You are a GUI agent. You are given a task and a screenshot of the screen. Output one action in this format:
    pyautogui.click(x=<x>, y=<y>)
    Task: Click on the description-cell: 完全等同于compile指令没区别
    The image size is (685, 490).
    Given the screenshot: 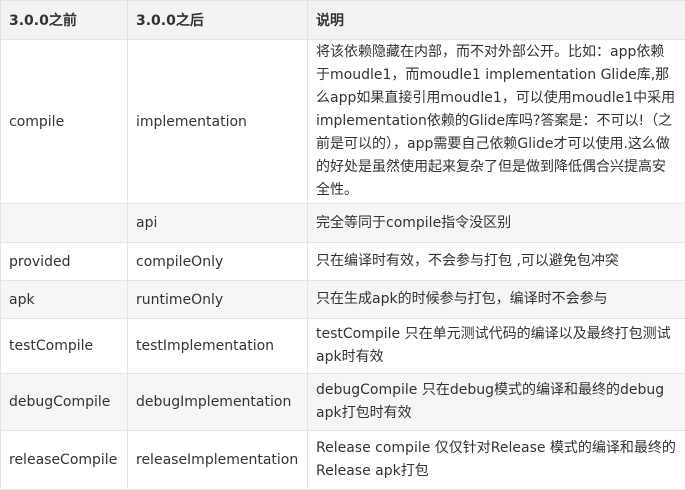 What is the action you would take?
    pyautogui.click(x=496, y=223)
    